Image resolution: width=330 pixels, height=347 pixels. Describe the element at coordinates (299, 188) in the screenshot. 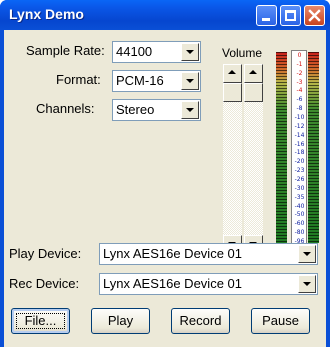

I see `meter-tick: -30` at that location.